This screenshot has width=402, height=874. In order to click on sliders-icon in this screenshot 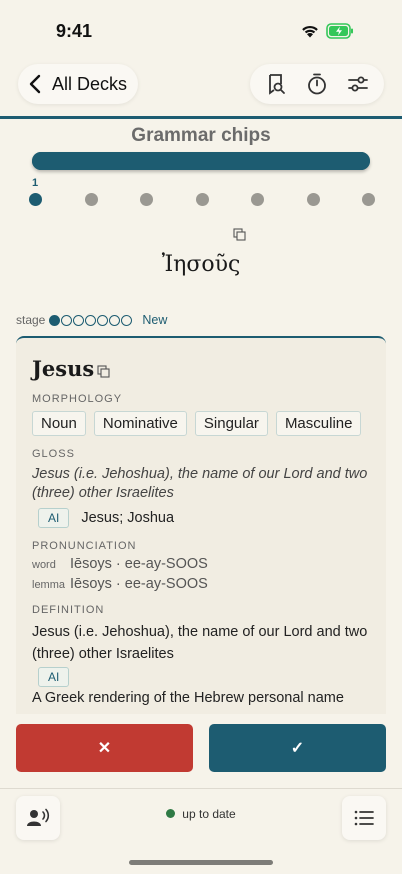, I will do `click(358, 84)`.